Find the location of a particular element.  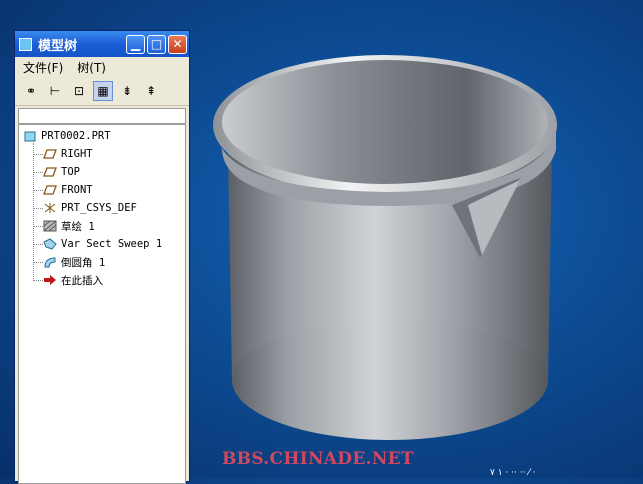

expand-tree-icon: ⇟ is located at coordinates (127, 91).